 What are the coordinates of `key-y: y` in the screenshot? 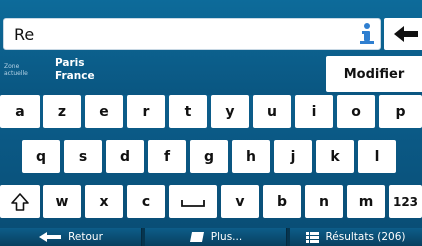 It's located at (230, 111).